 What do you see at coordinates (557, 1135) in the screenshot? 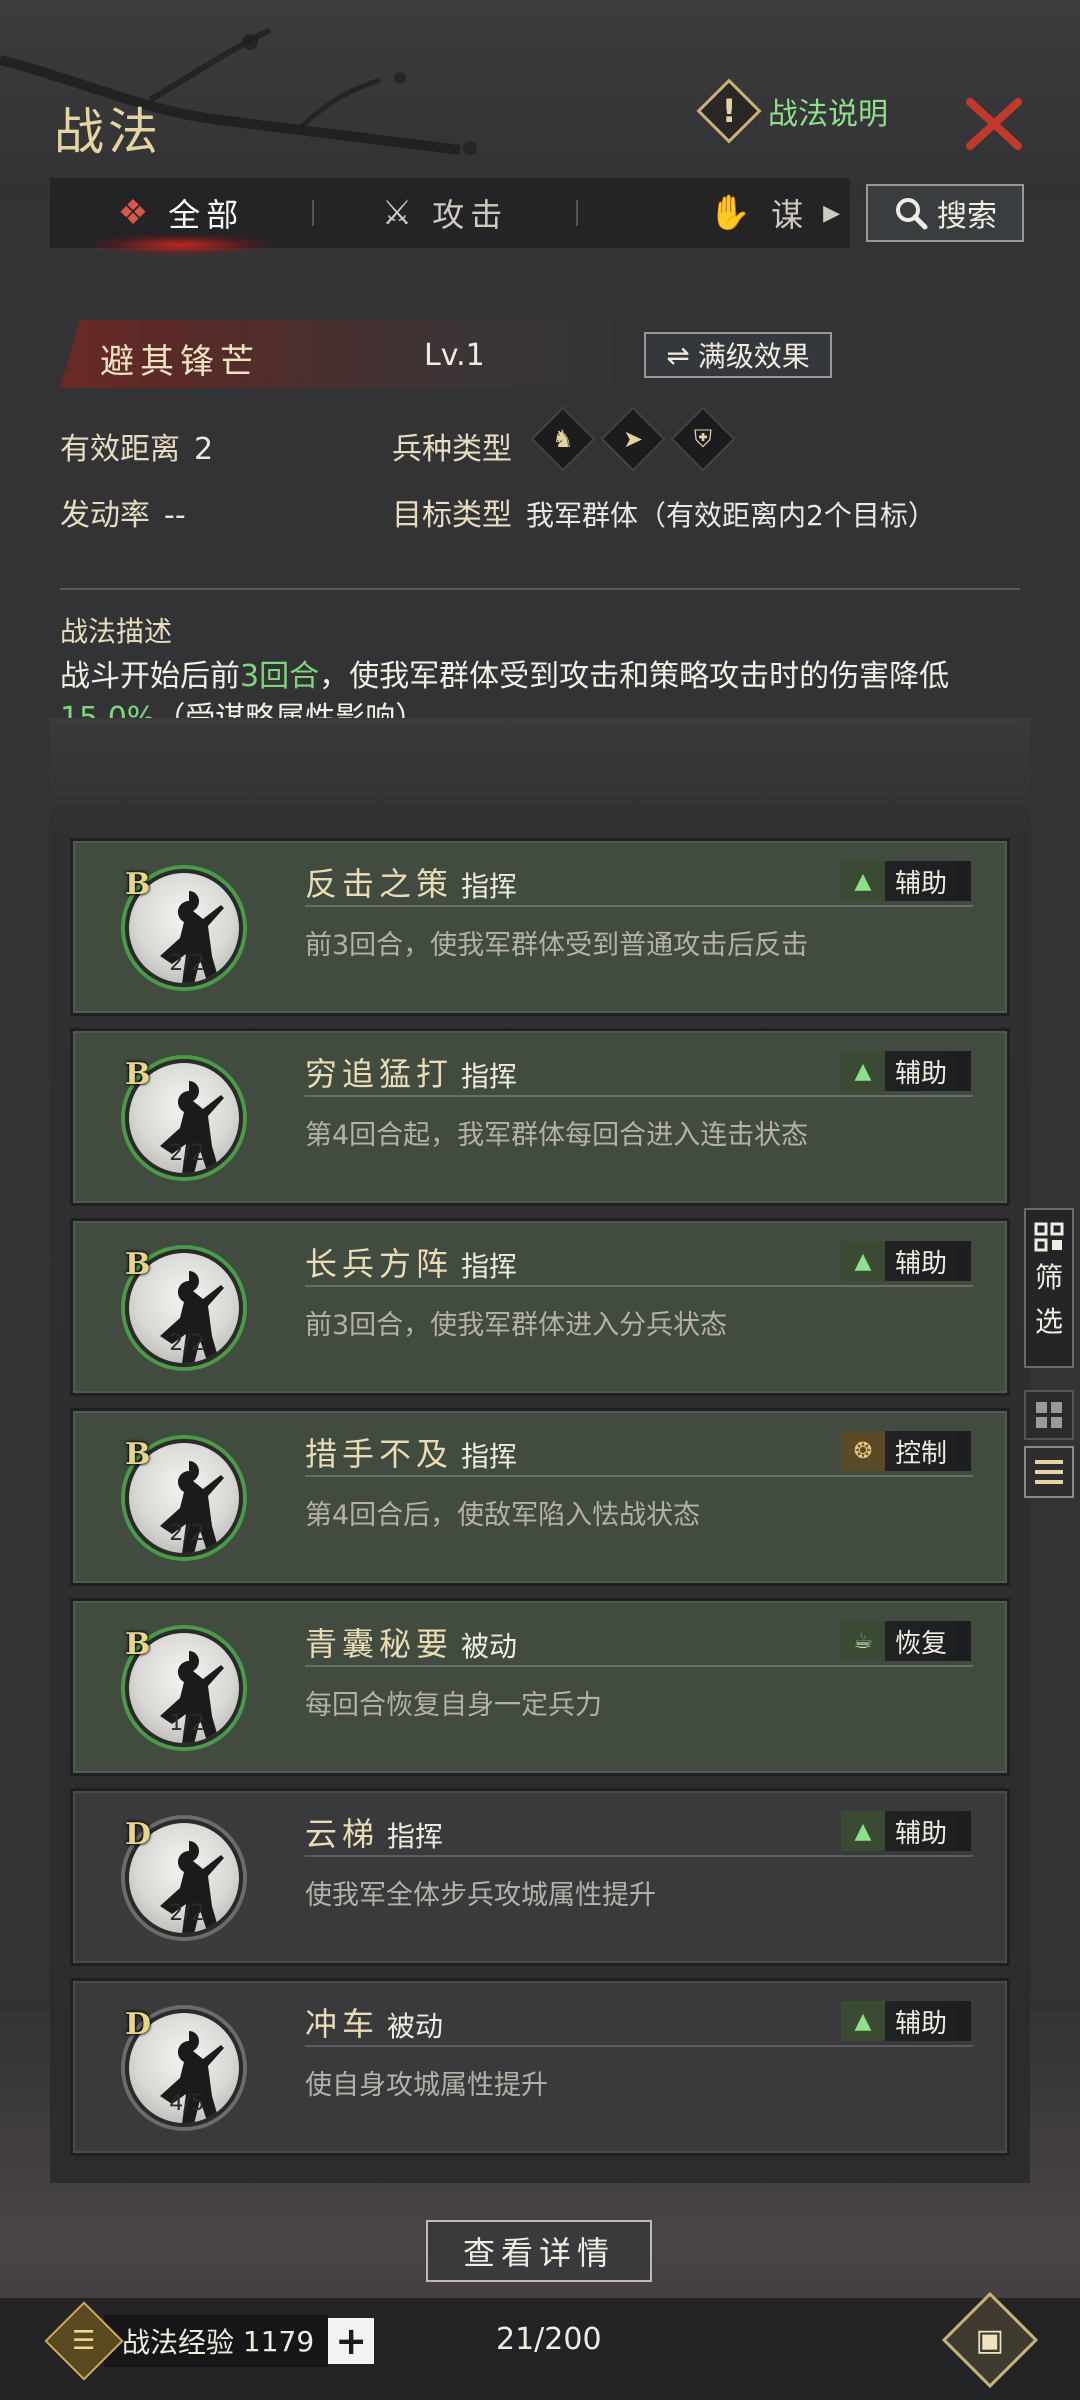
I see `tactic-card-desc: 第4回合起，我军群体每回合进入连击状态` at bounding box center [557, 1135].